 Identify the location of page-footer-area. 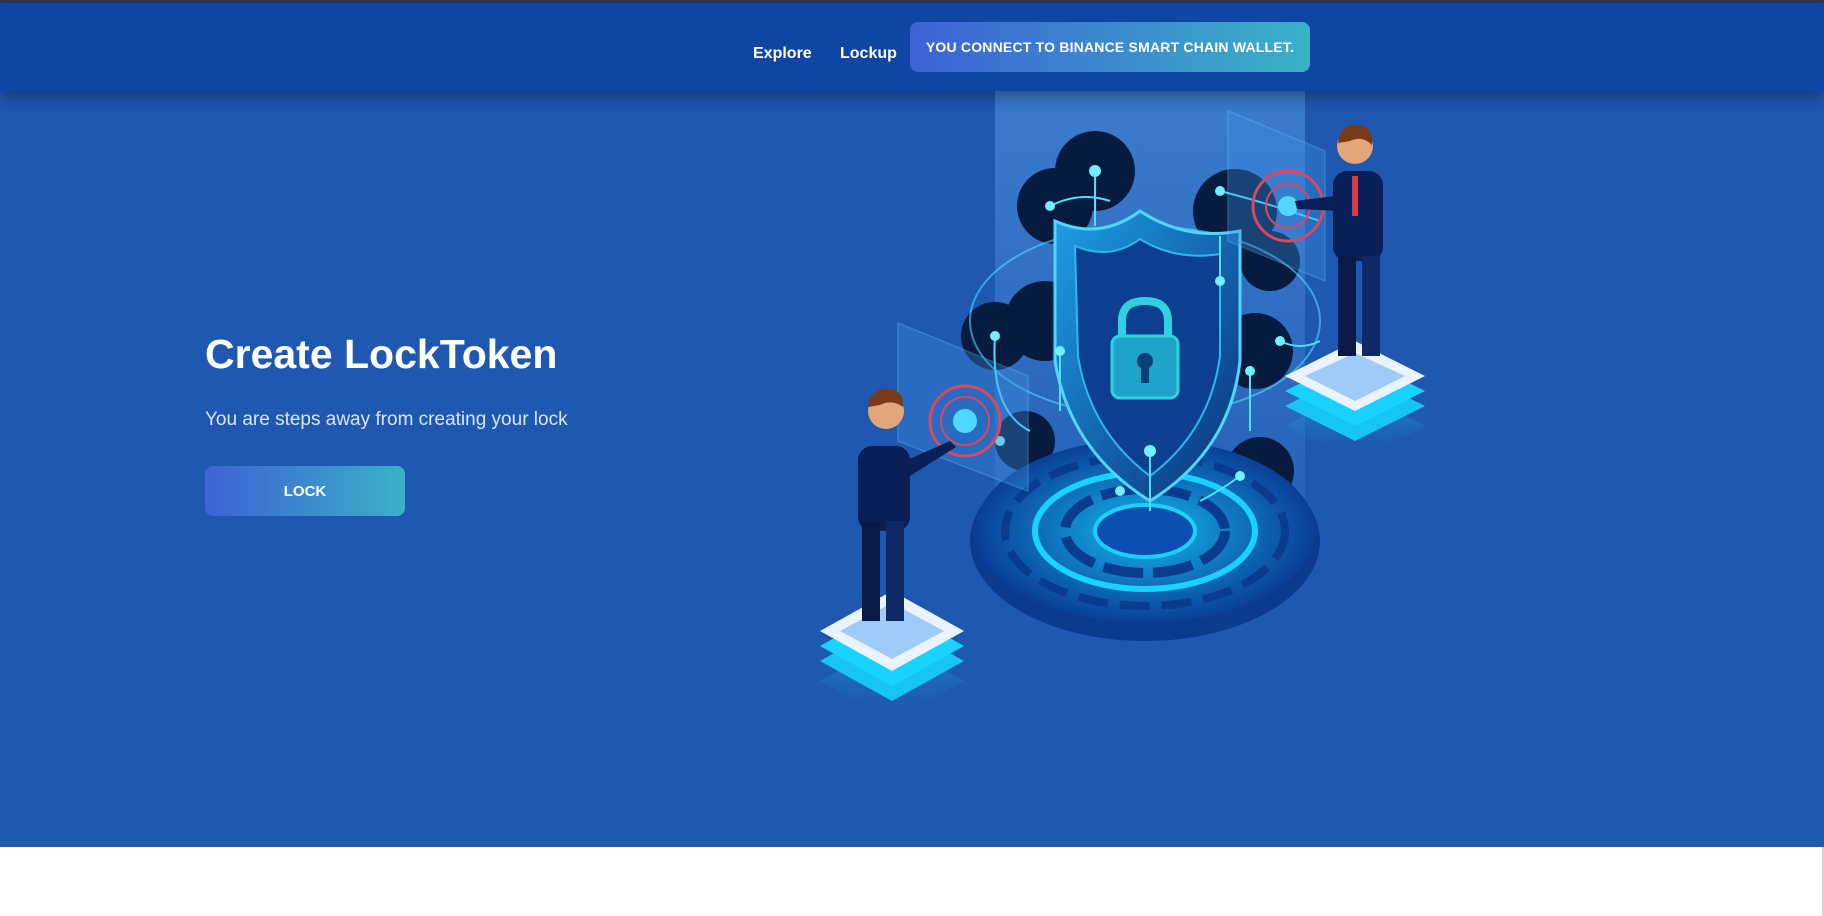
(912, 881).